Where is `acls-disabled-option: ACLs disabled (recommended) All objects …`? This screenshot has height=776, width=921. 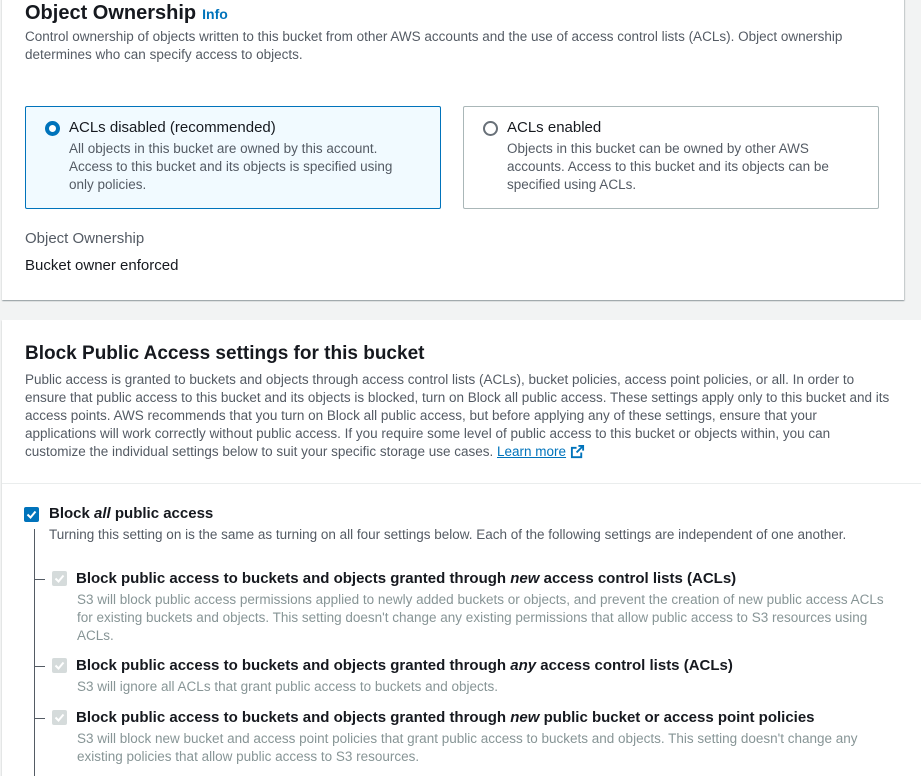
acls-disabled-option: ACLs disabled (recommended) All objects … is located at coordinates (233, 157).